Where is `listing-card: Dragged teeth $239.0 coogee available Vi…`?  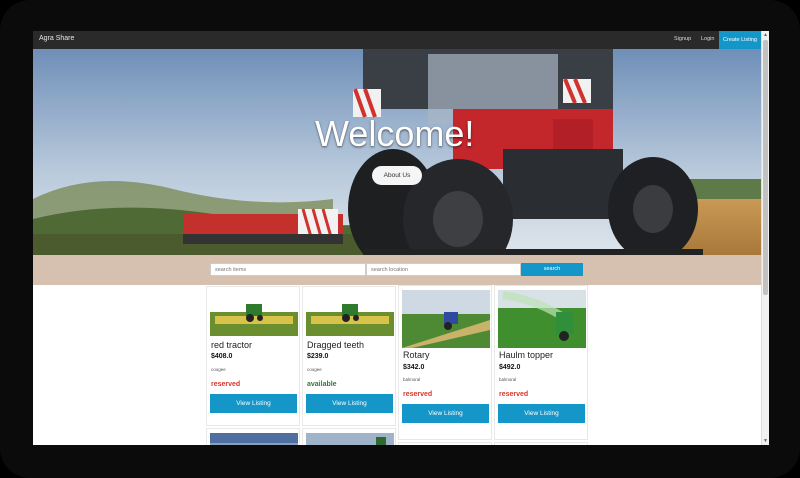
listing-card: Dragged teeth $239.0 coogee available Vi… is located at coordinates (349, 356).